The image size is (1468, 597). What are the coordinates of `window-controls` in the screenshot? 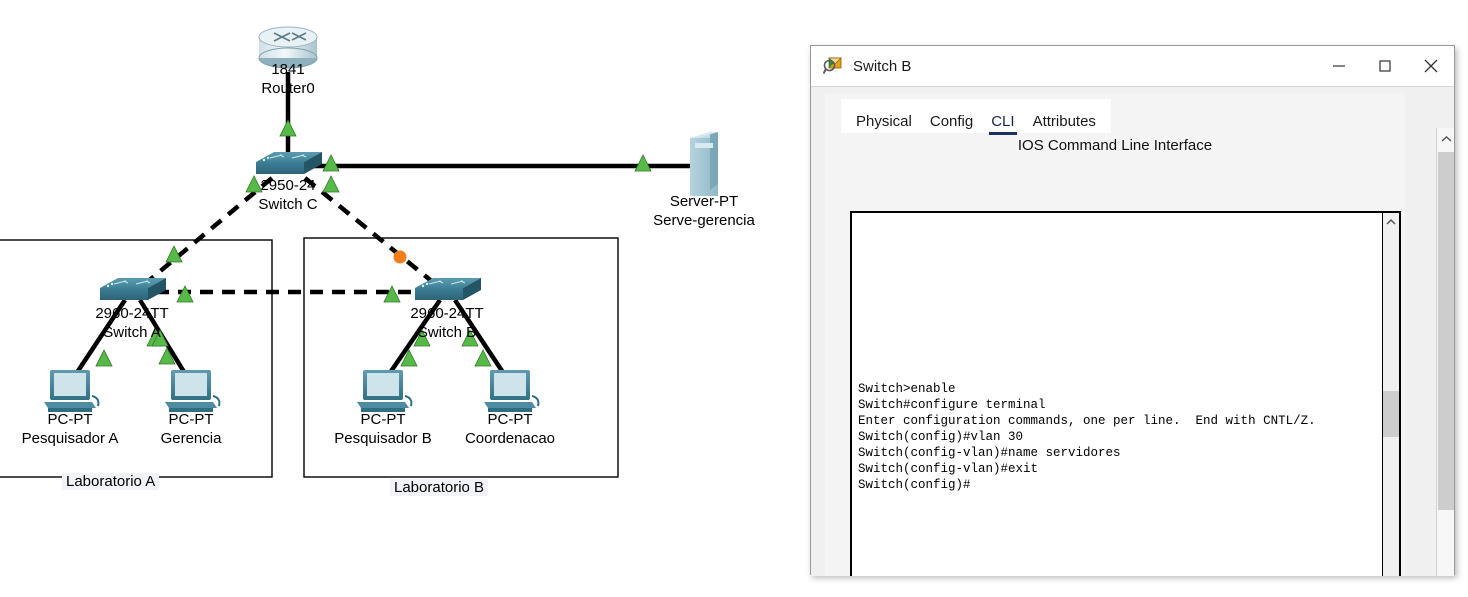 It's located at (1385, 65).